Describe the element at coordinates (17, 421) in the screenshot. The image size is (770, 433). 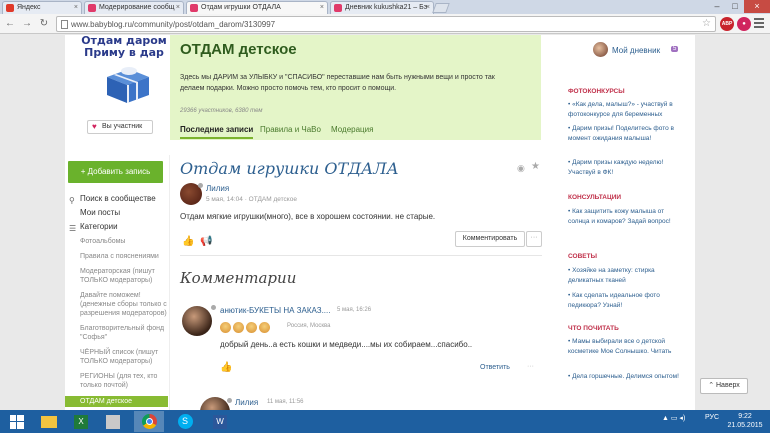
I see `start-button-icon` at that location.